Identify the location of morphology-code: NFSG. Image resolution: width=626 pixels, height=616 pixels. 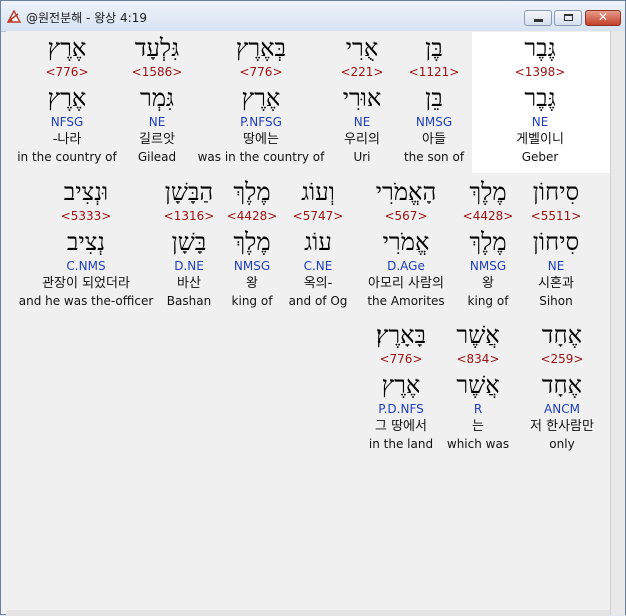
(67, 122).